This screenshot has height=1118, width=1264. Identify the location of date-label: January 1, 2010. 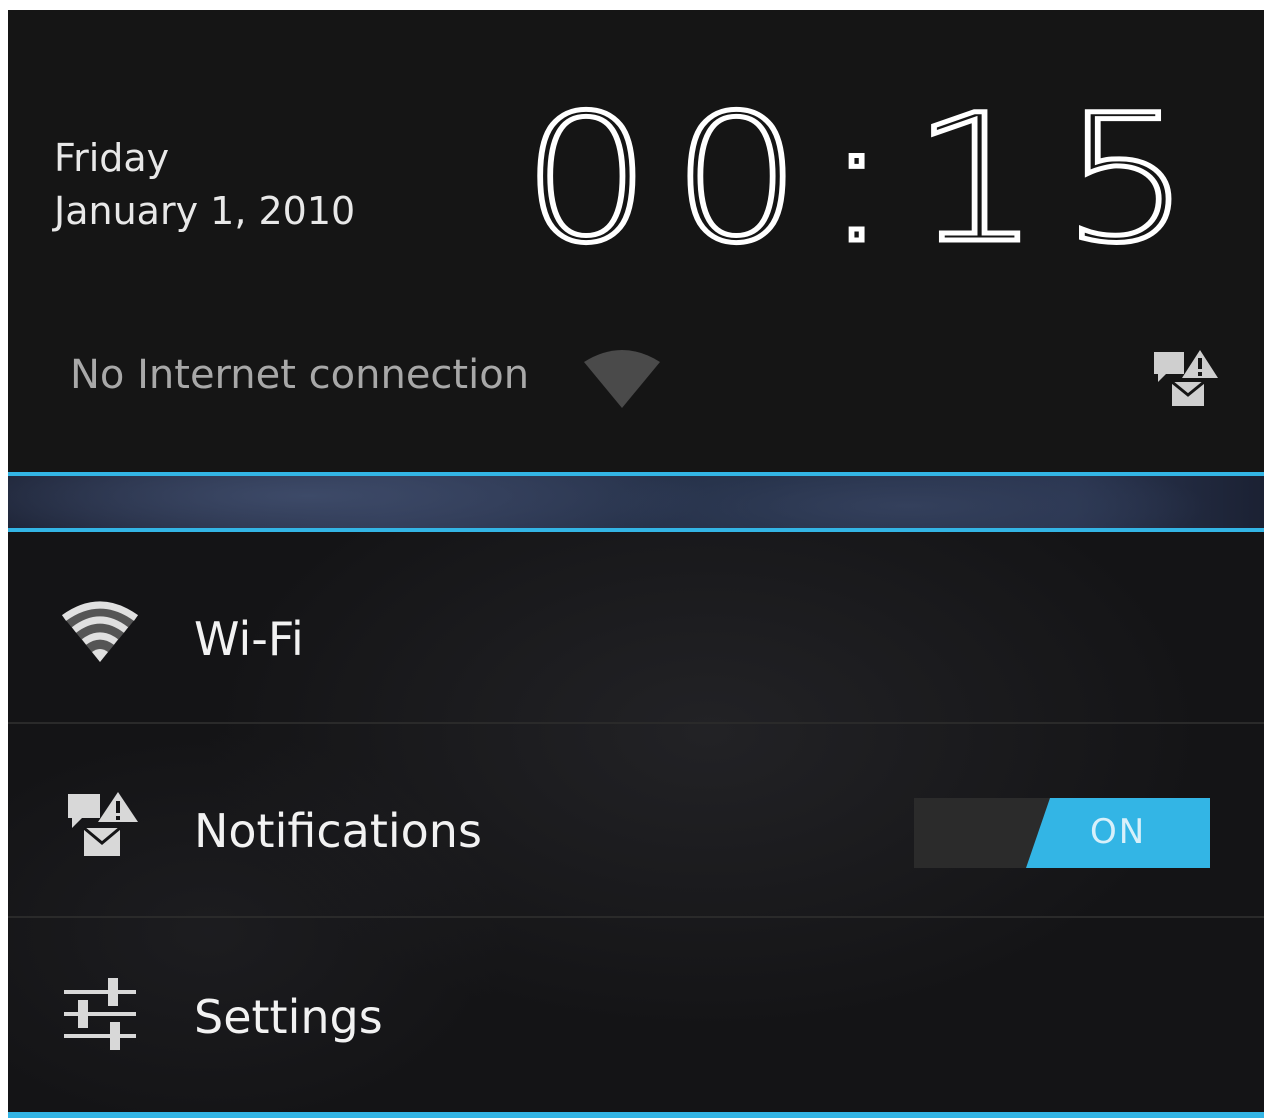
(205, 211).